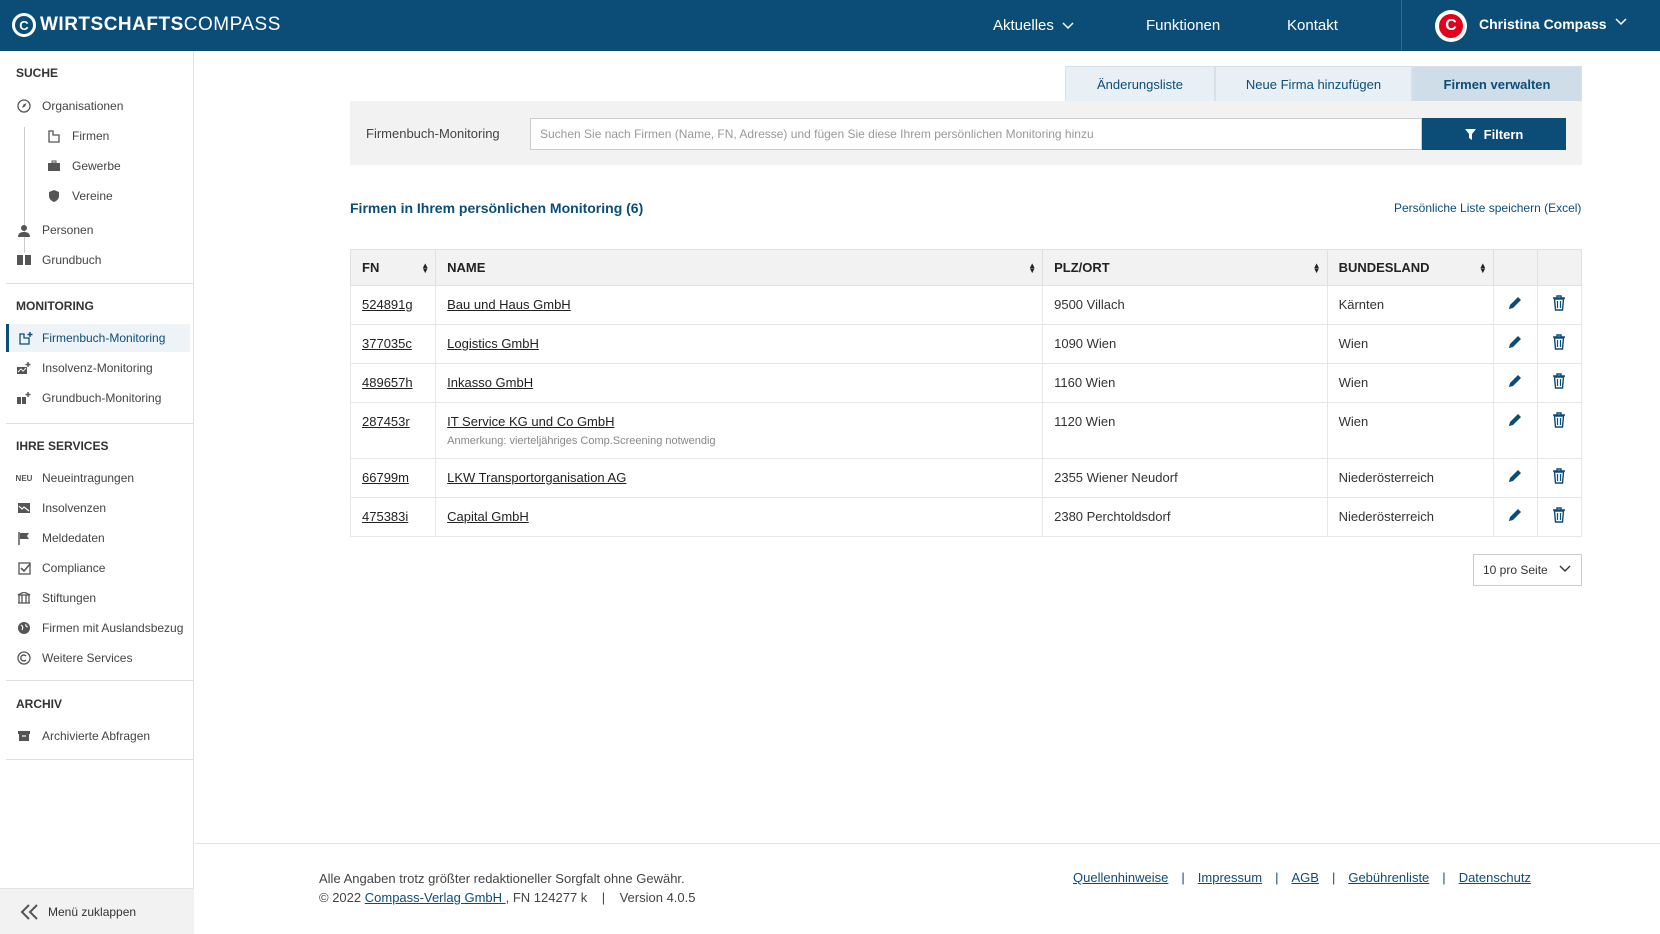 Image resolution: width=1660 pixels, height=934 pixels. What do you see at coordinates (739, 344) in the screenshot?
I see `cell-name: Logistics GmbH` at bounding box center [739, 344].